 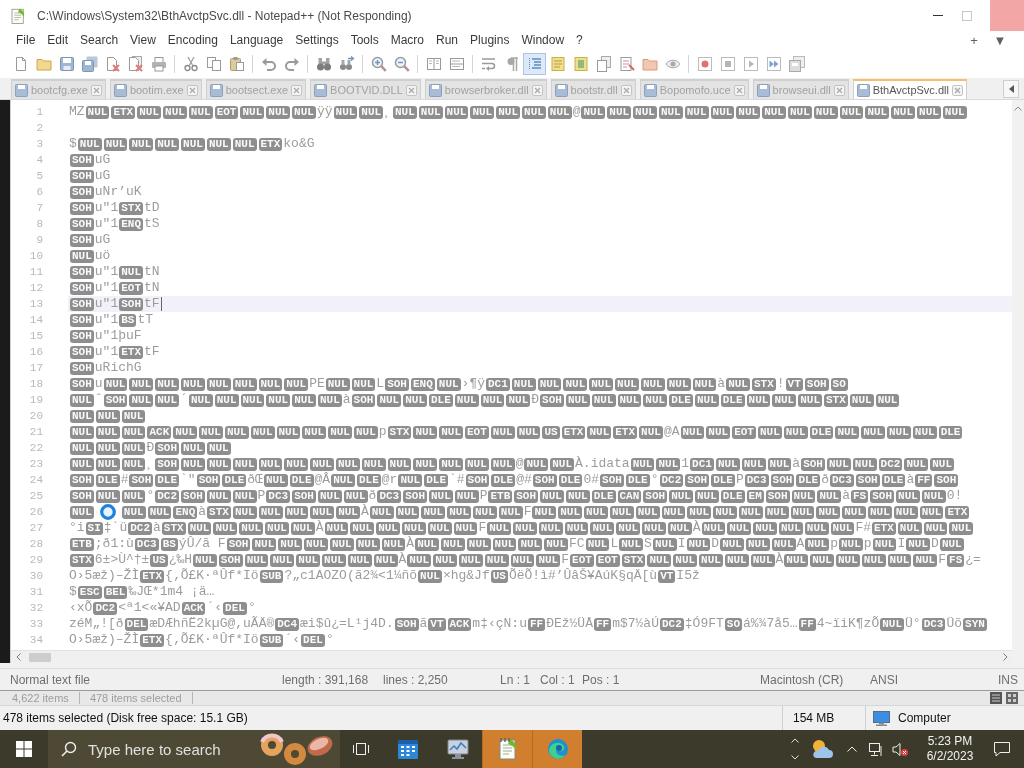 I want to click on thumbnail-view-icon, so click(x=1012, y=698).